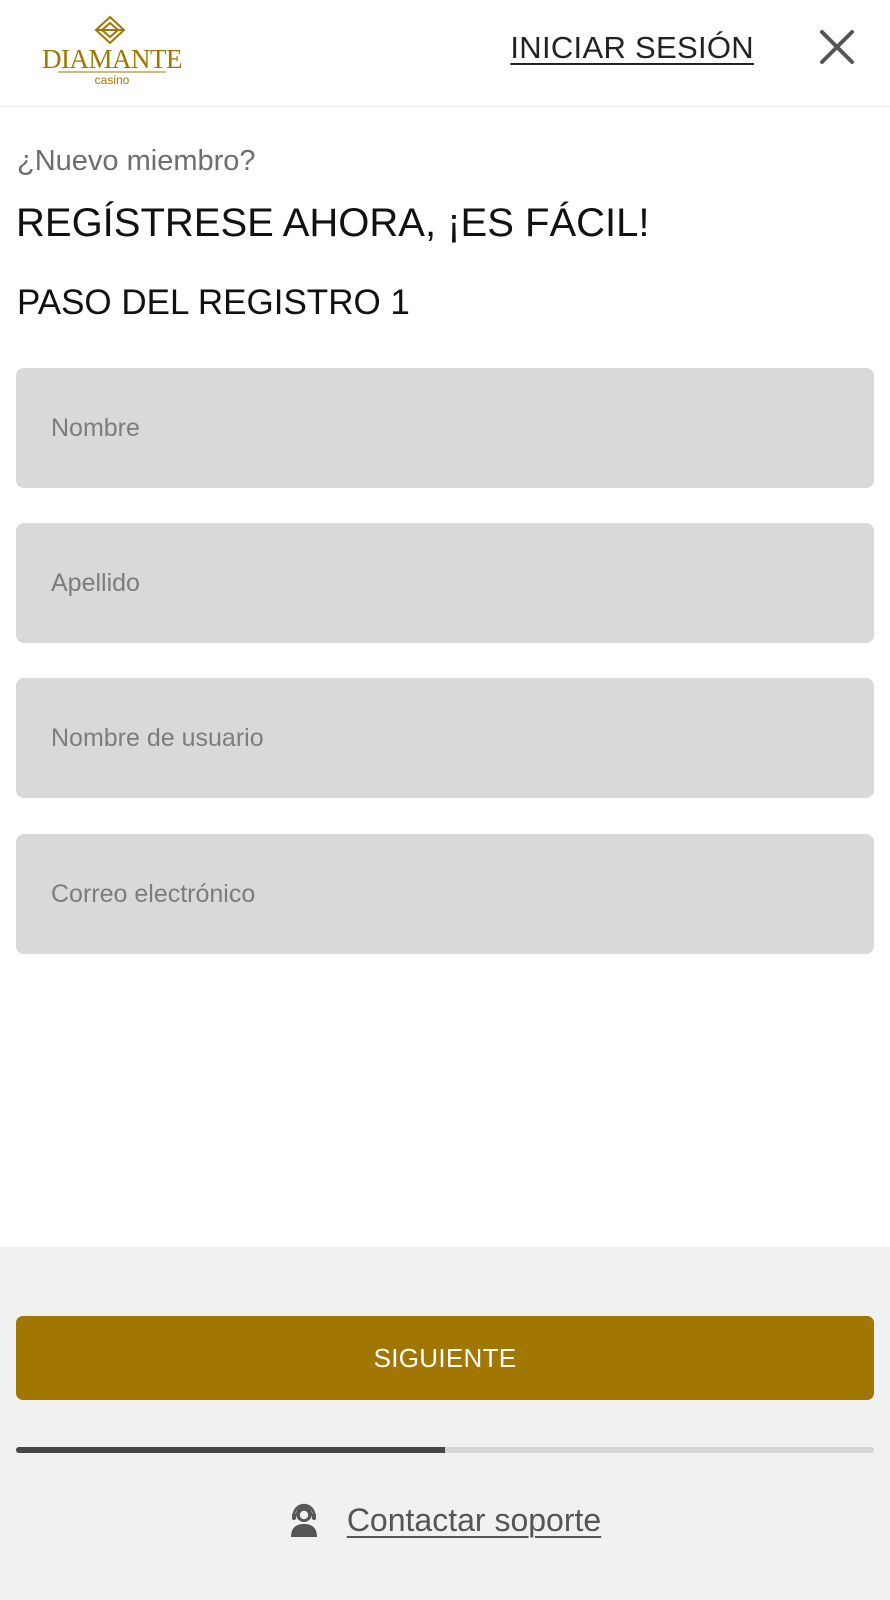  What do you see at coordinates (445, 53) in the screenshot?
I see `top-bar: DIAMANTE casino INICIAR SESIÓN` at bounding box center [445, 53].